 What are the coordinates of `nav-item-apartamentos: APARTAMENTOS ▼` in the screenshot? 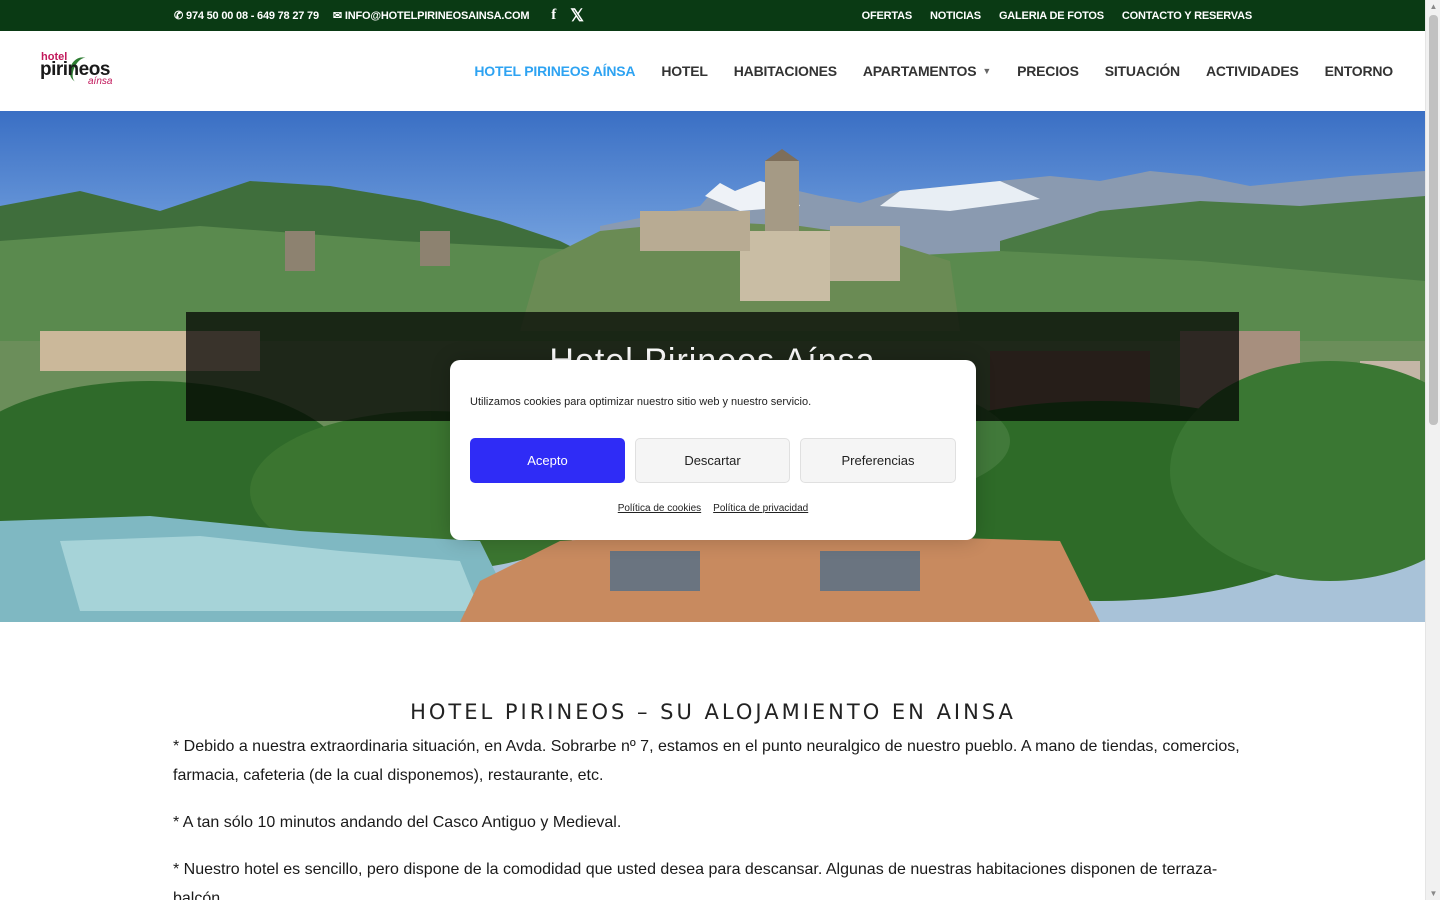 It's located at (927, 71).